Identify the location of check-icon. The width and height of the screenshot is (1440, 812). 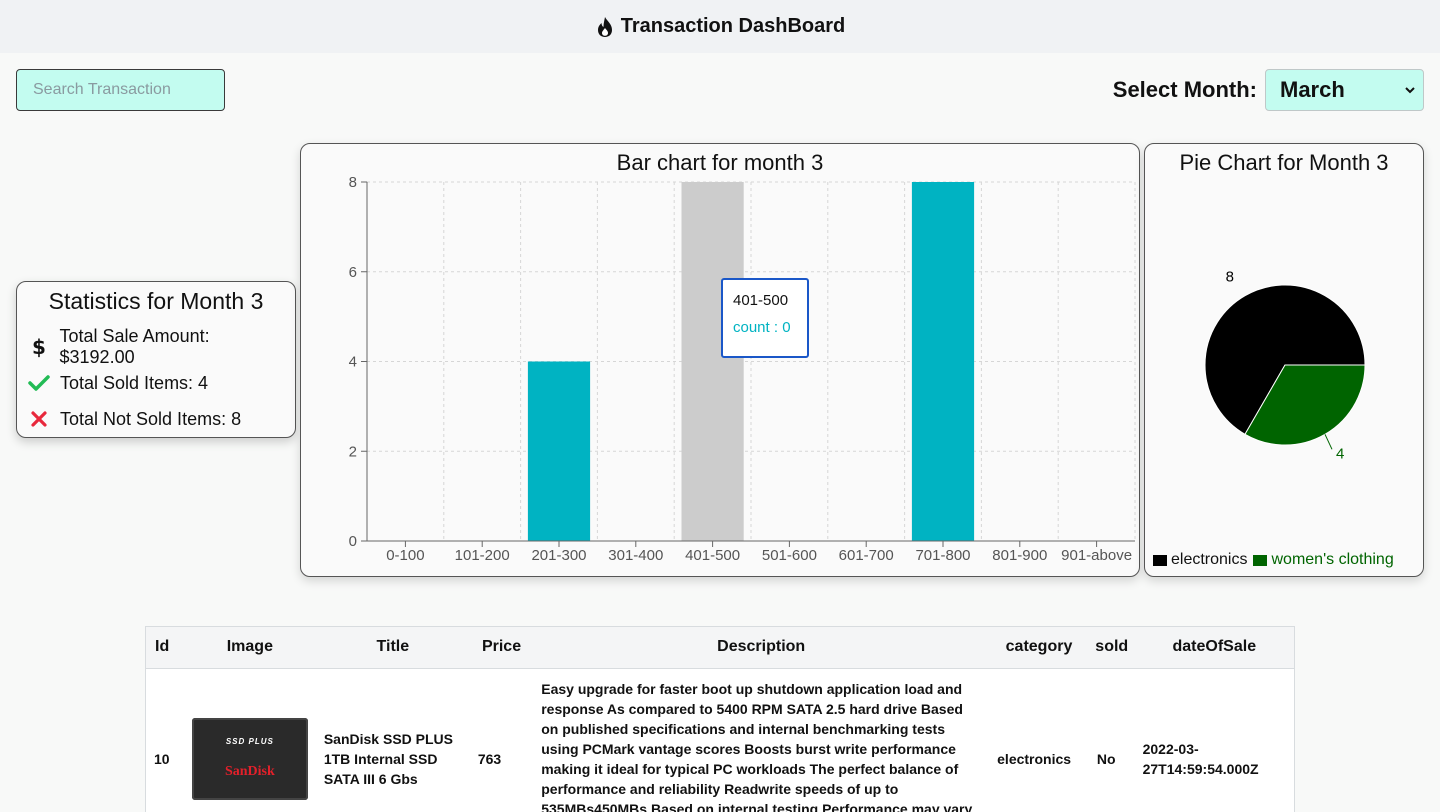
(39, 383).